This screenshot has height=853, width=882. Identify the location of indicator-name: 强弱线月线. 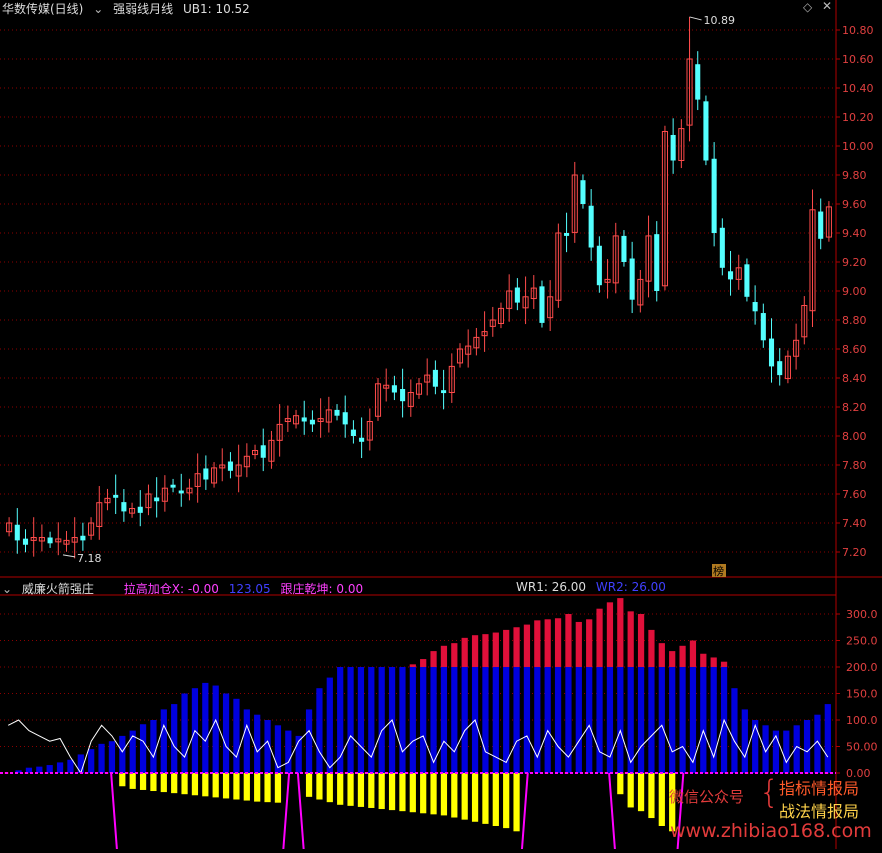
(143, 9).